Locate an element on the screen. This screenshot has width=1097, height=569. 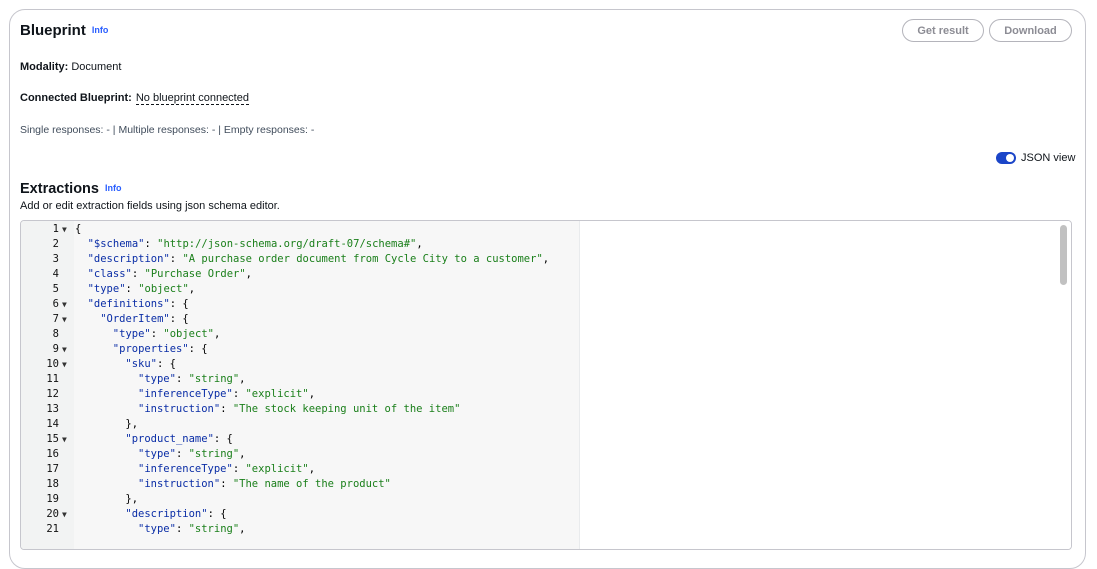
json-punct: { is located at coordinates (78, 229).